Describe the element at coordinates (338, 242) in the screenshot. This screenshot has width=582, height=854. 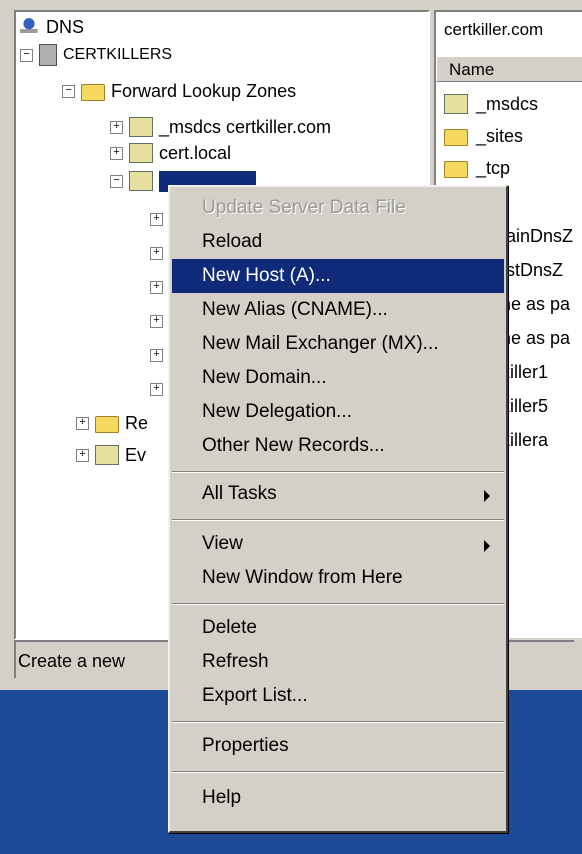
I see `menu-item-reload: Reload` at that location.